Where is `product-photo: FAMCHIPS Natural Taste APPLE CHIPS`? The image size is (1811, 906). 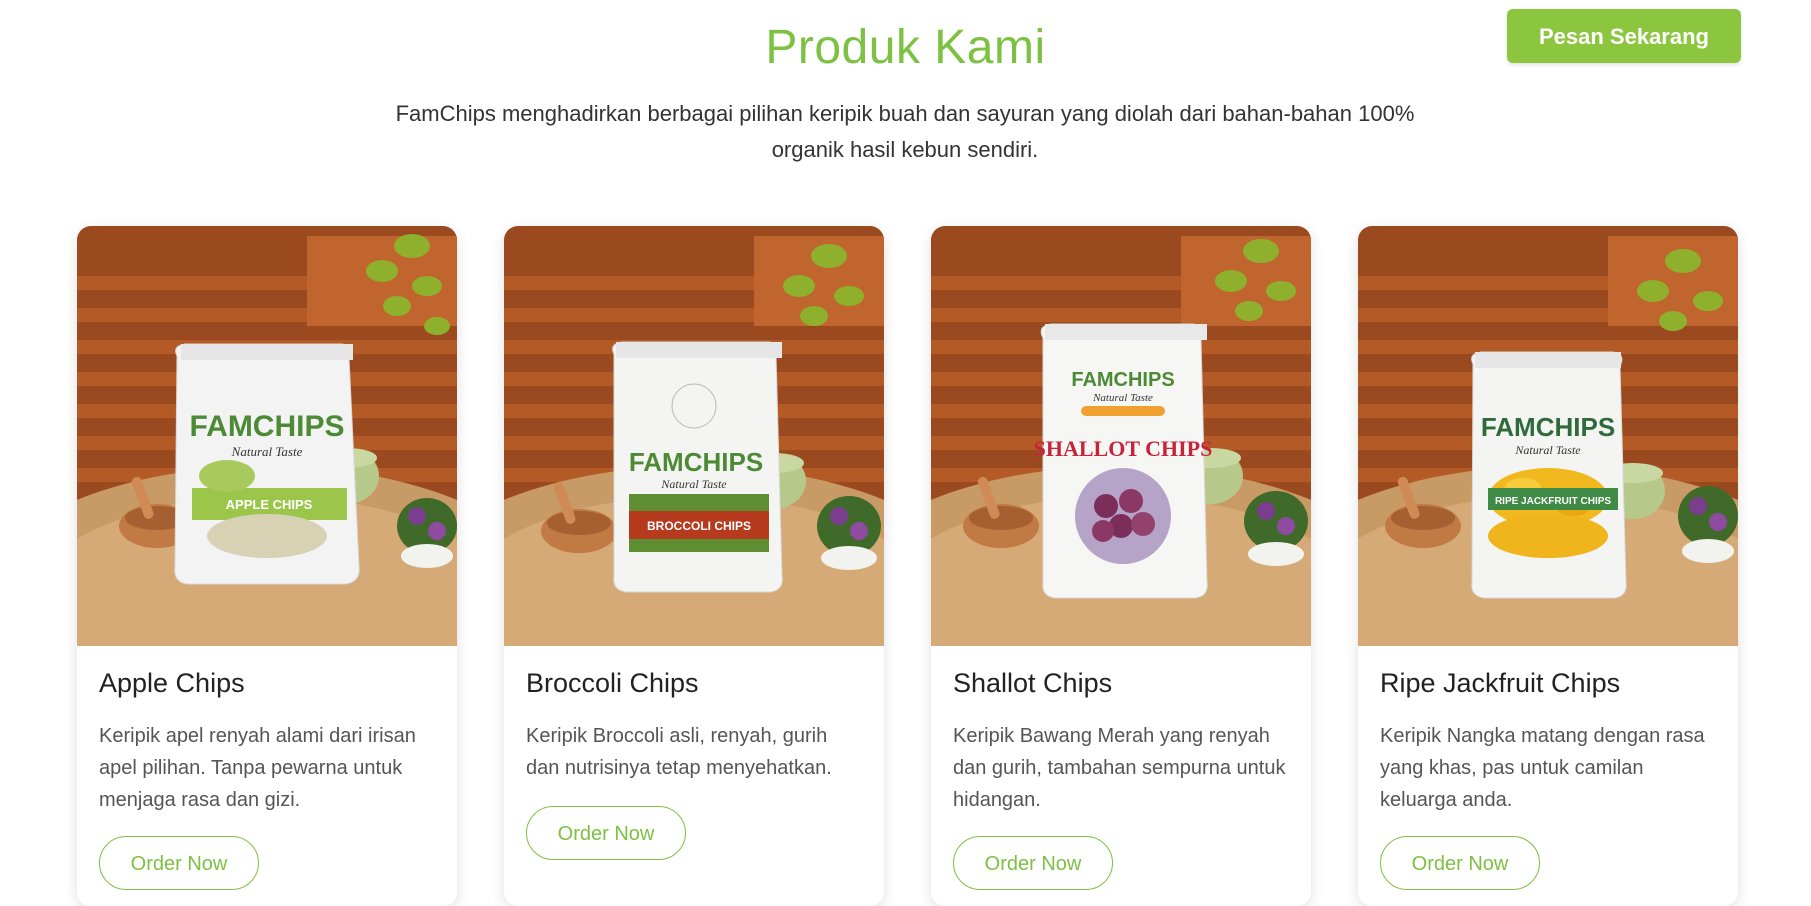 product-photo: FAMCHIPS Natural Taste APPLE CHIPS is located at coordinates (267, 436).